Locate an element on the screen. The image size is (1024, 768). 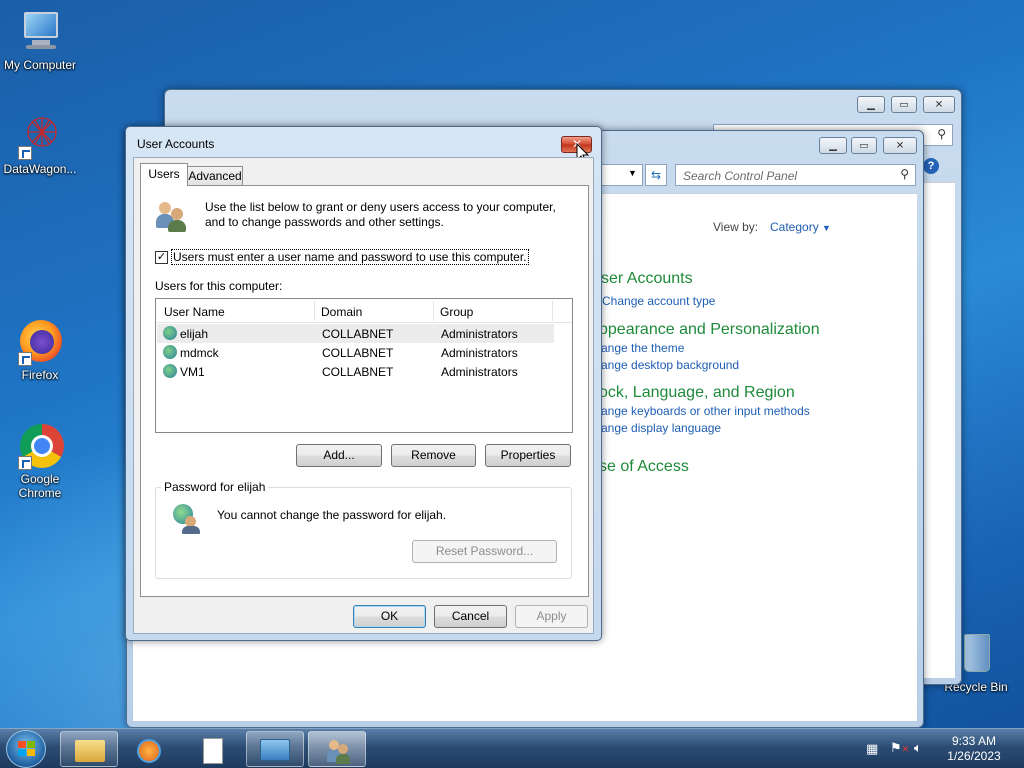
section-appearance: ppearance and Personalization is located at coordinates (709, 330).